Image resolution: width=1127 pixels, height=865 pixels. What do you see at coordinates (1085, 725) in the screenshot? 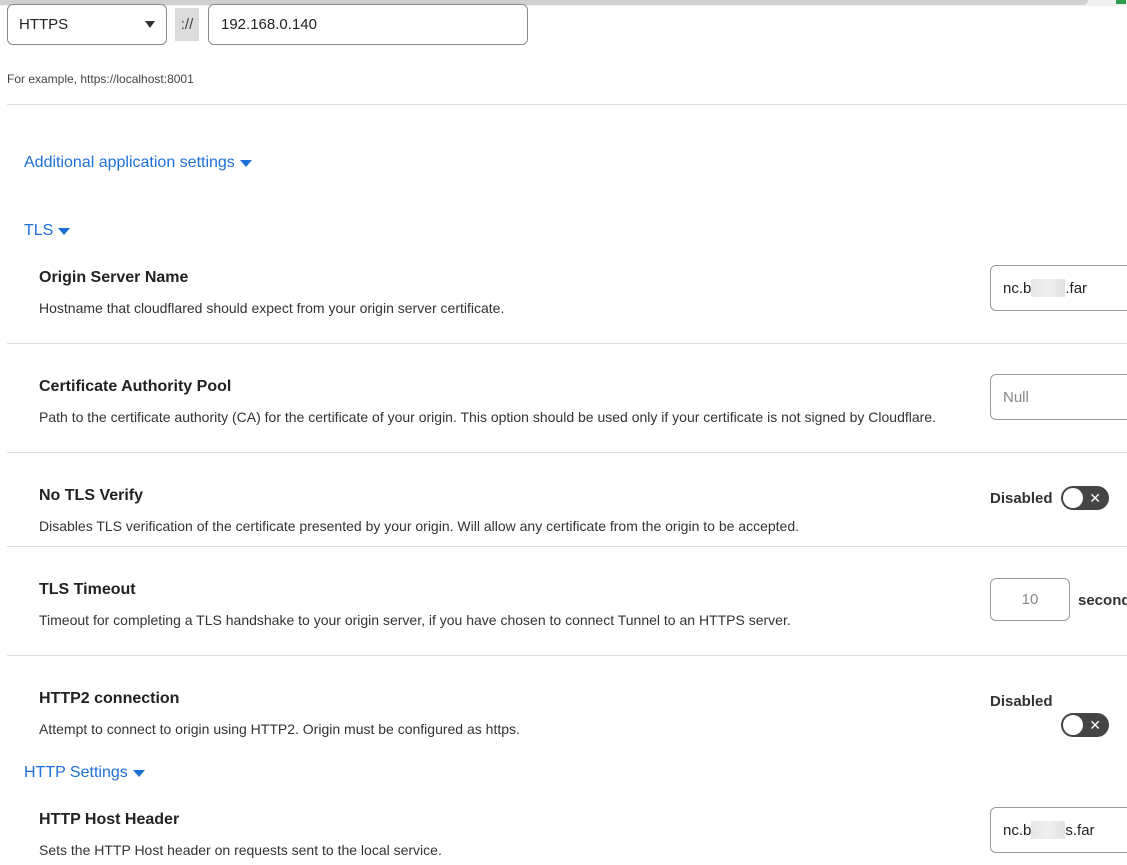
I see `http2-toggle: ✕` at bounding box center [1085, 725].